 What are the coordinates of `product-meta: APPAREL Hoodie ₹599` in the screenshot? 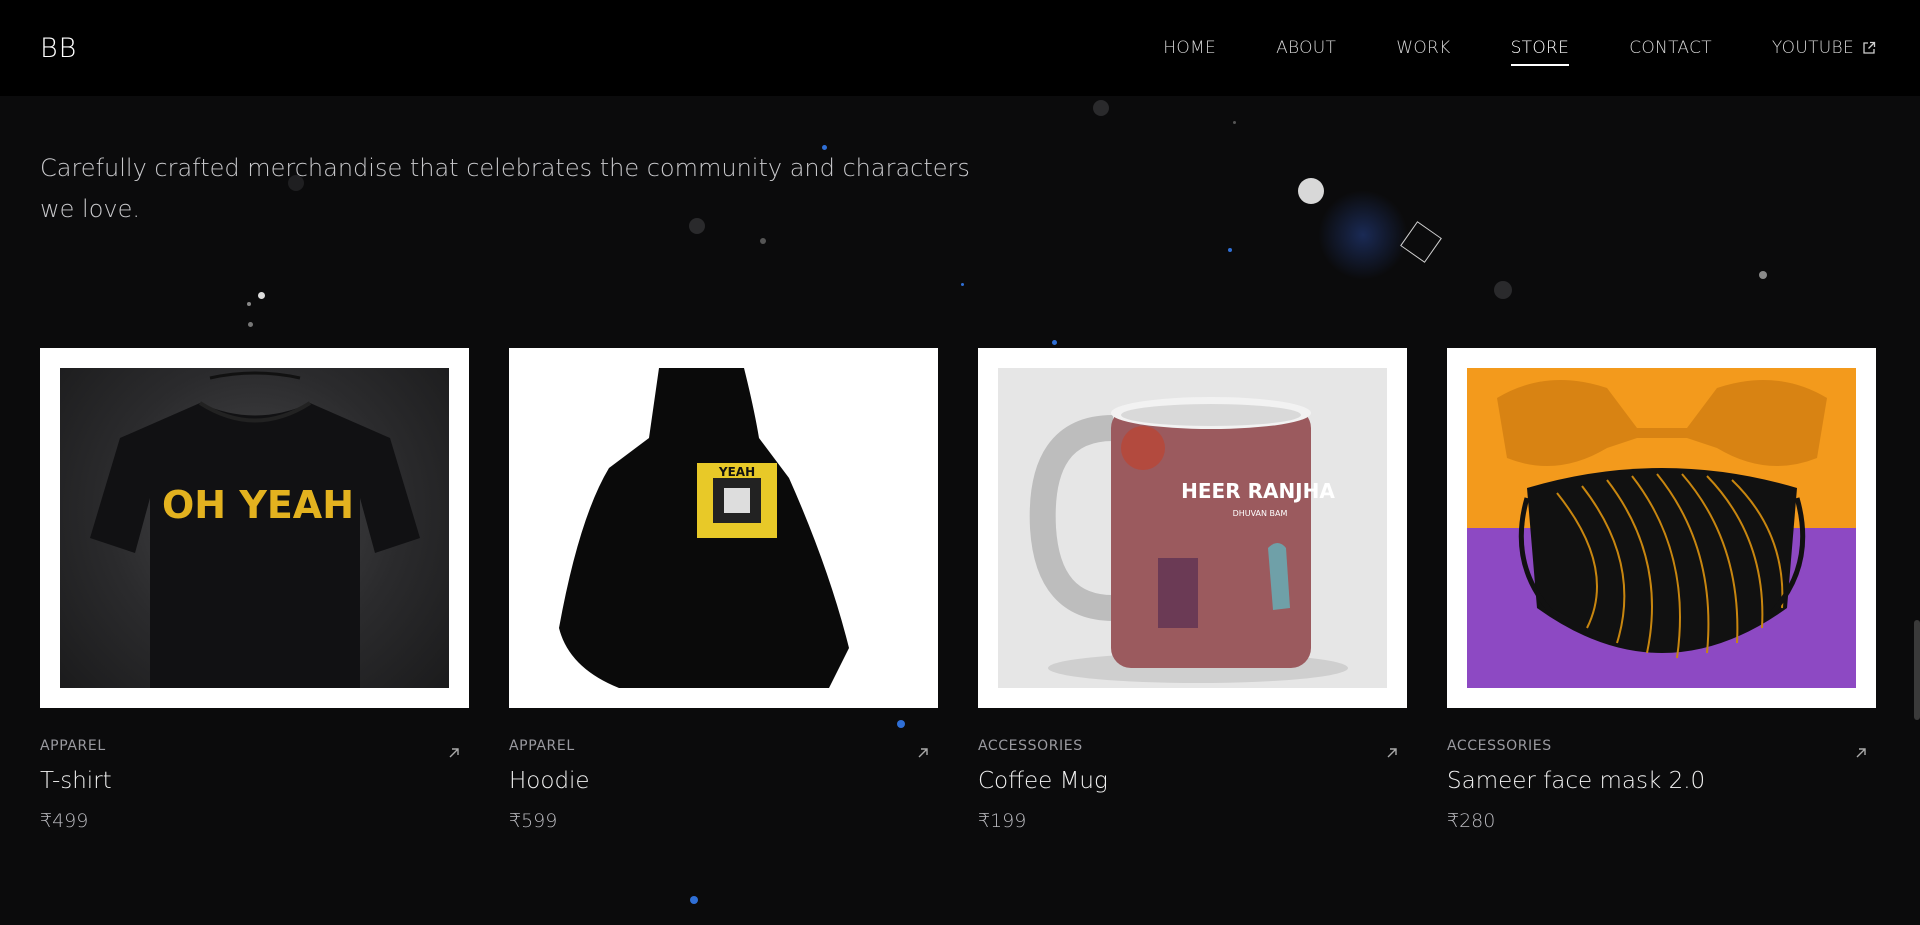 It's located at (723, 785).